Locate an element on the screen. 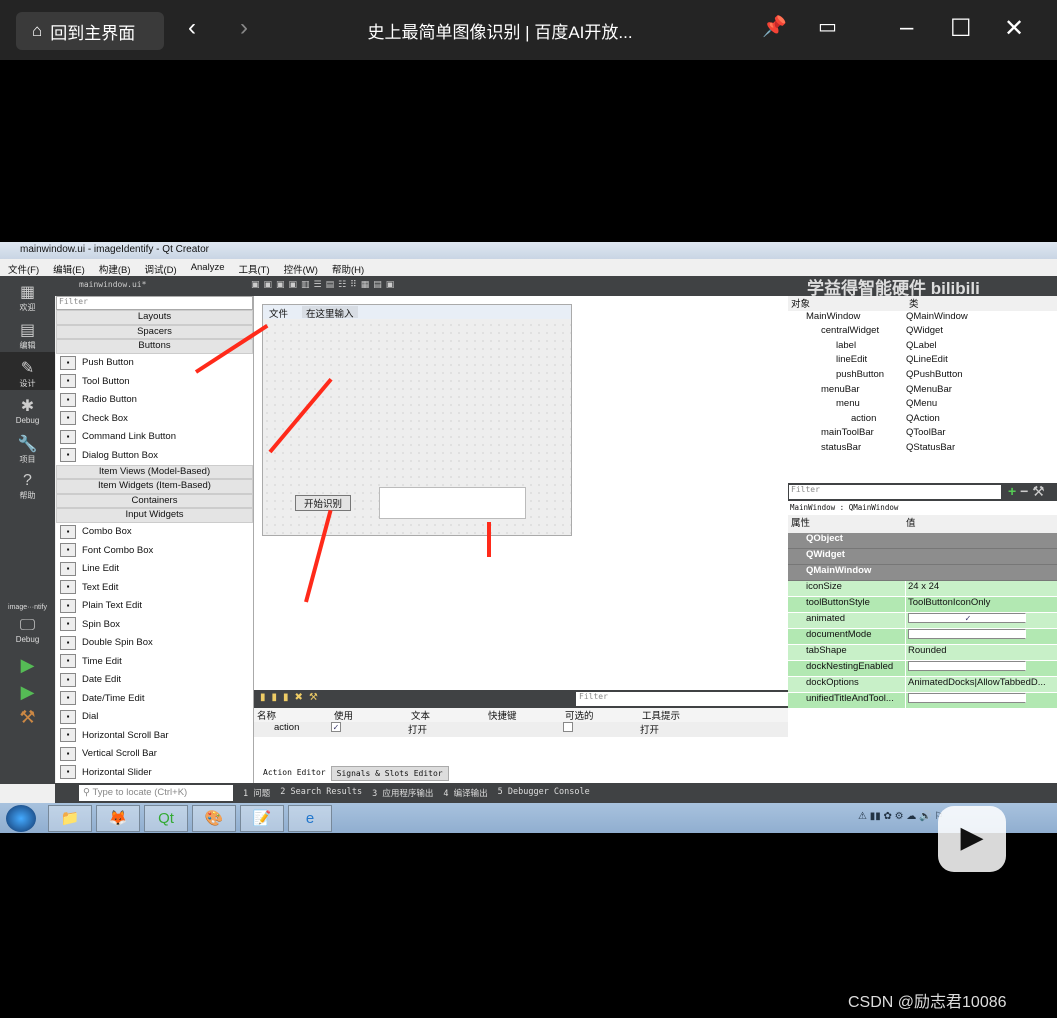  notepad-icon: 📝 is located at coordinates (262, 818).